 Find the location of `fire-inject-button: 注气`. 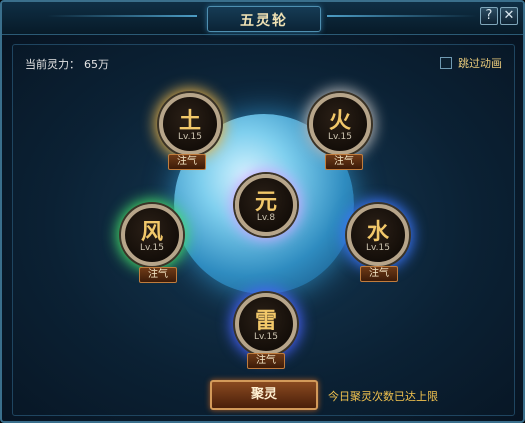

fire-inject-button: 注气 is located at coordinates (344, 162).